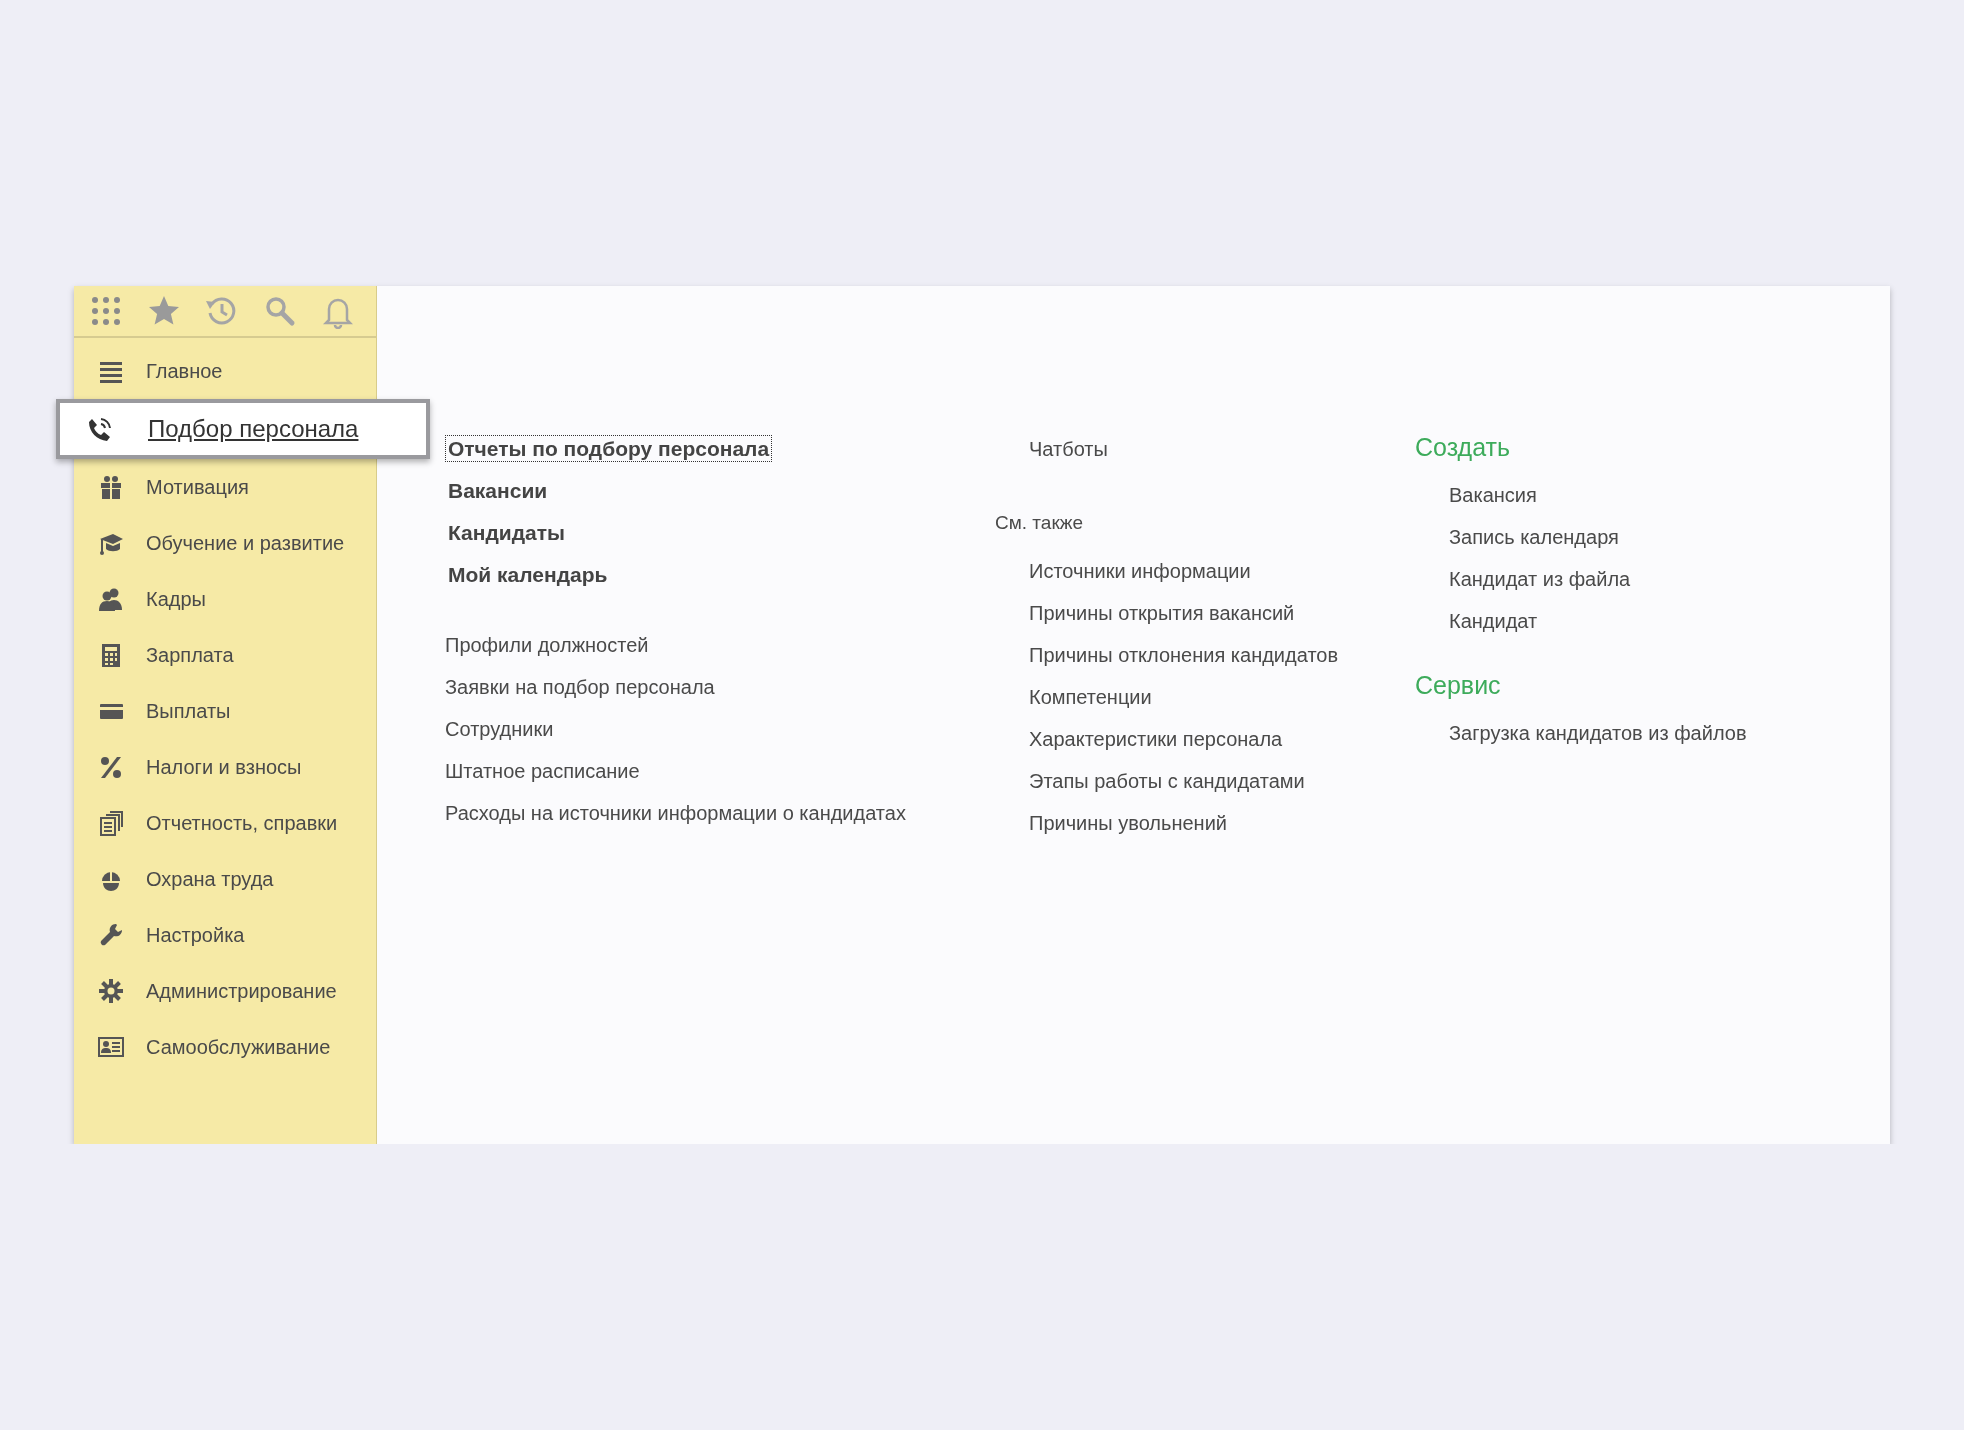 Image resolution: width=1964 pixels, height=1430 pixels. Describe the element at coordinates (1458, 685) in the screenshot. I see `section-title: Сервис` at that location.